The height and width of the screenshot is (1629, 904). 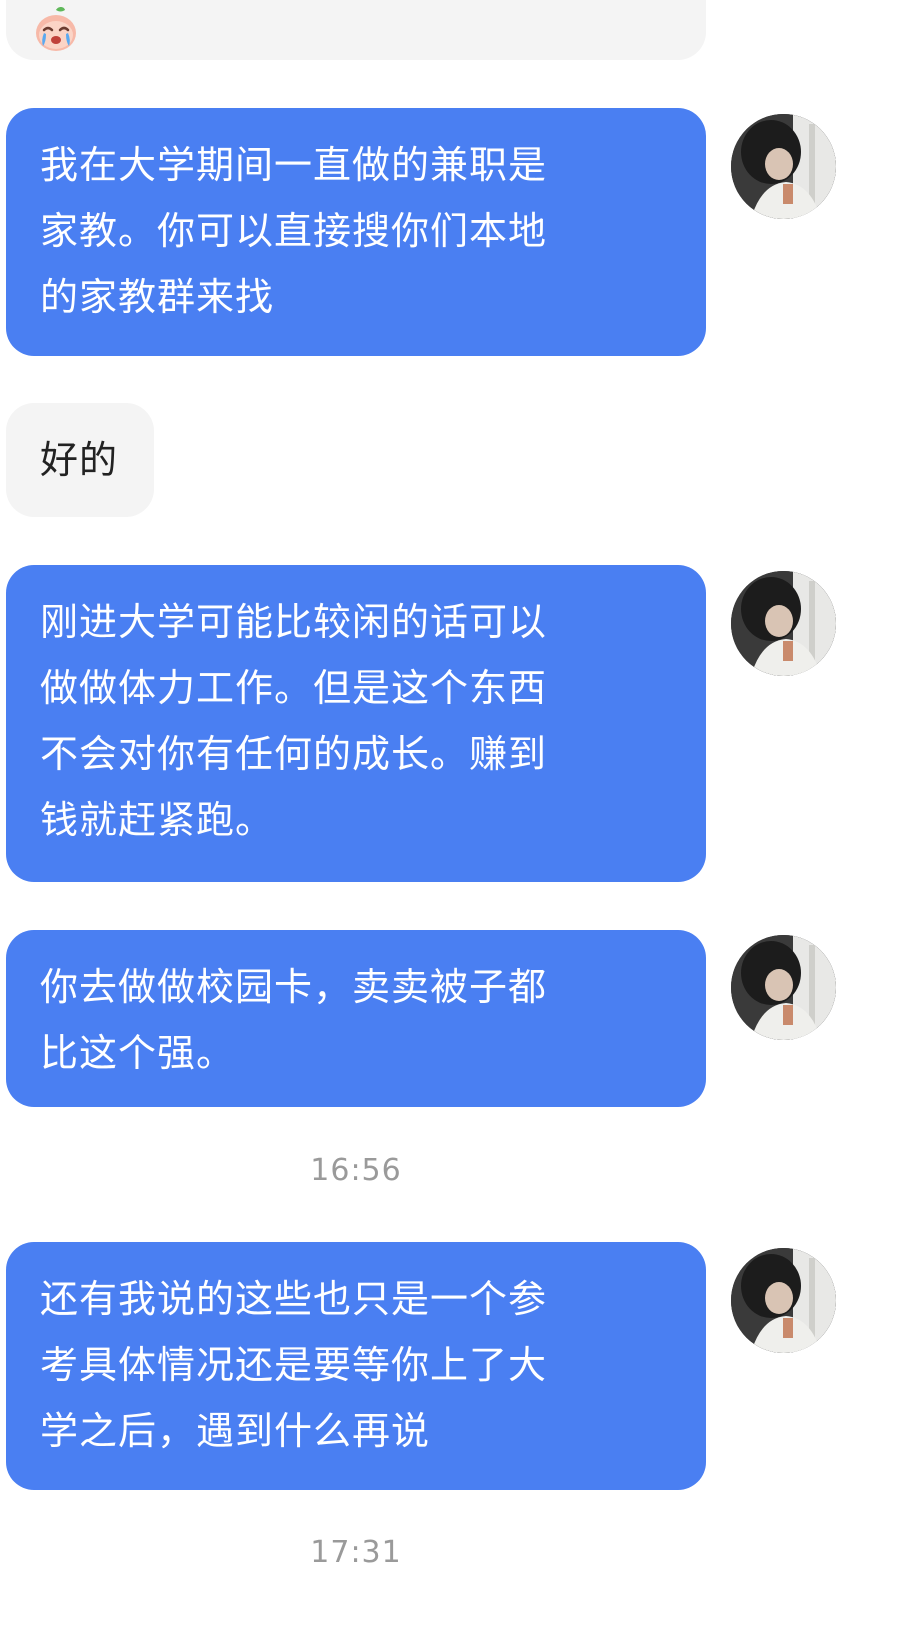 What do you see at coordinates (157, 297) in the screenshot?
I see `message-text-line: 的家教群来找` at bounding box center [157, 297].